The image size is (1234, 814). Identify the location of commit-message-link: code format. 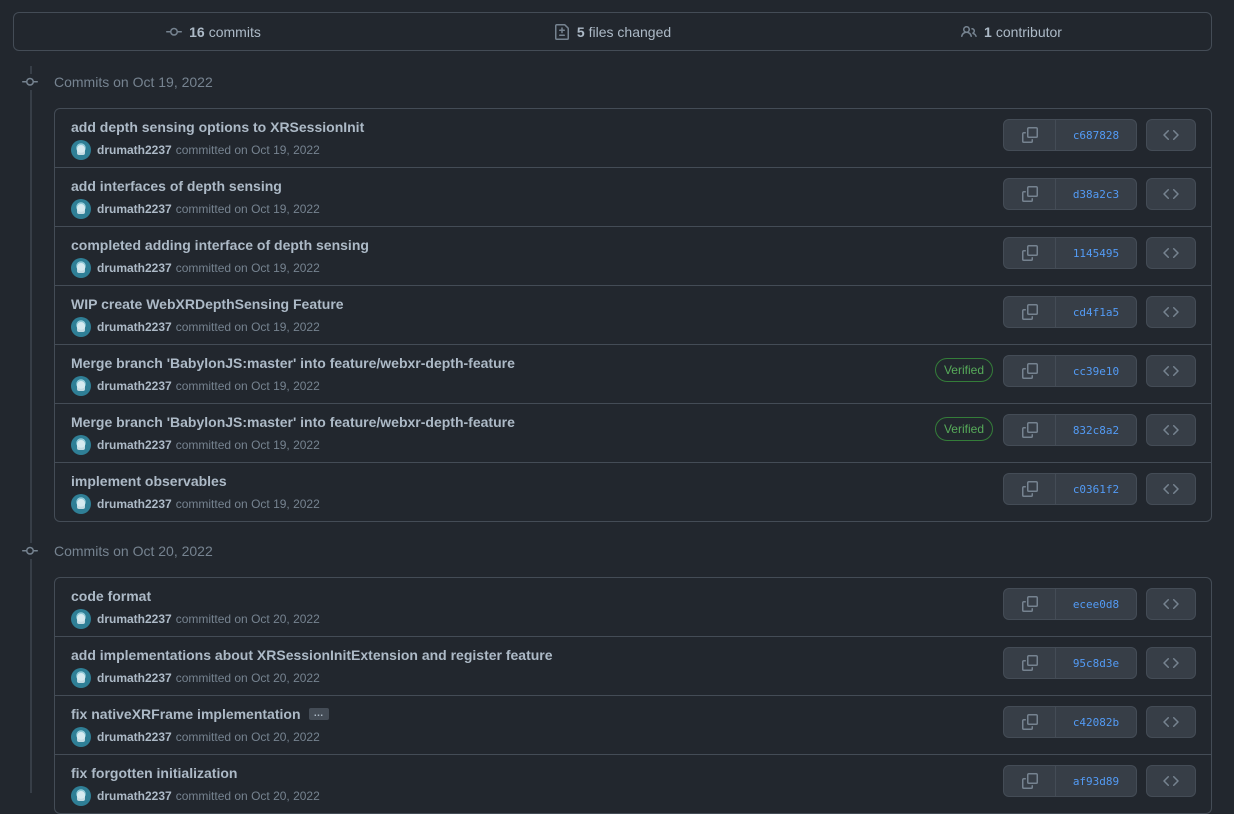
(111, 596).